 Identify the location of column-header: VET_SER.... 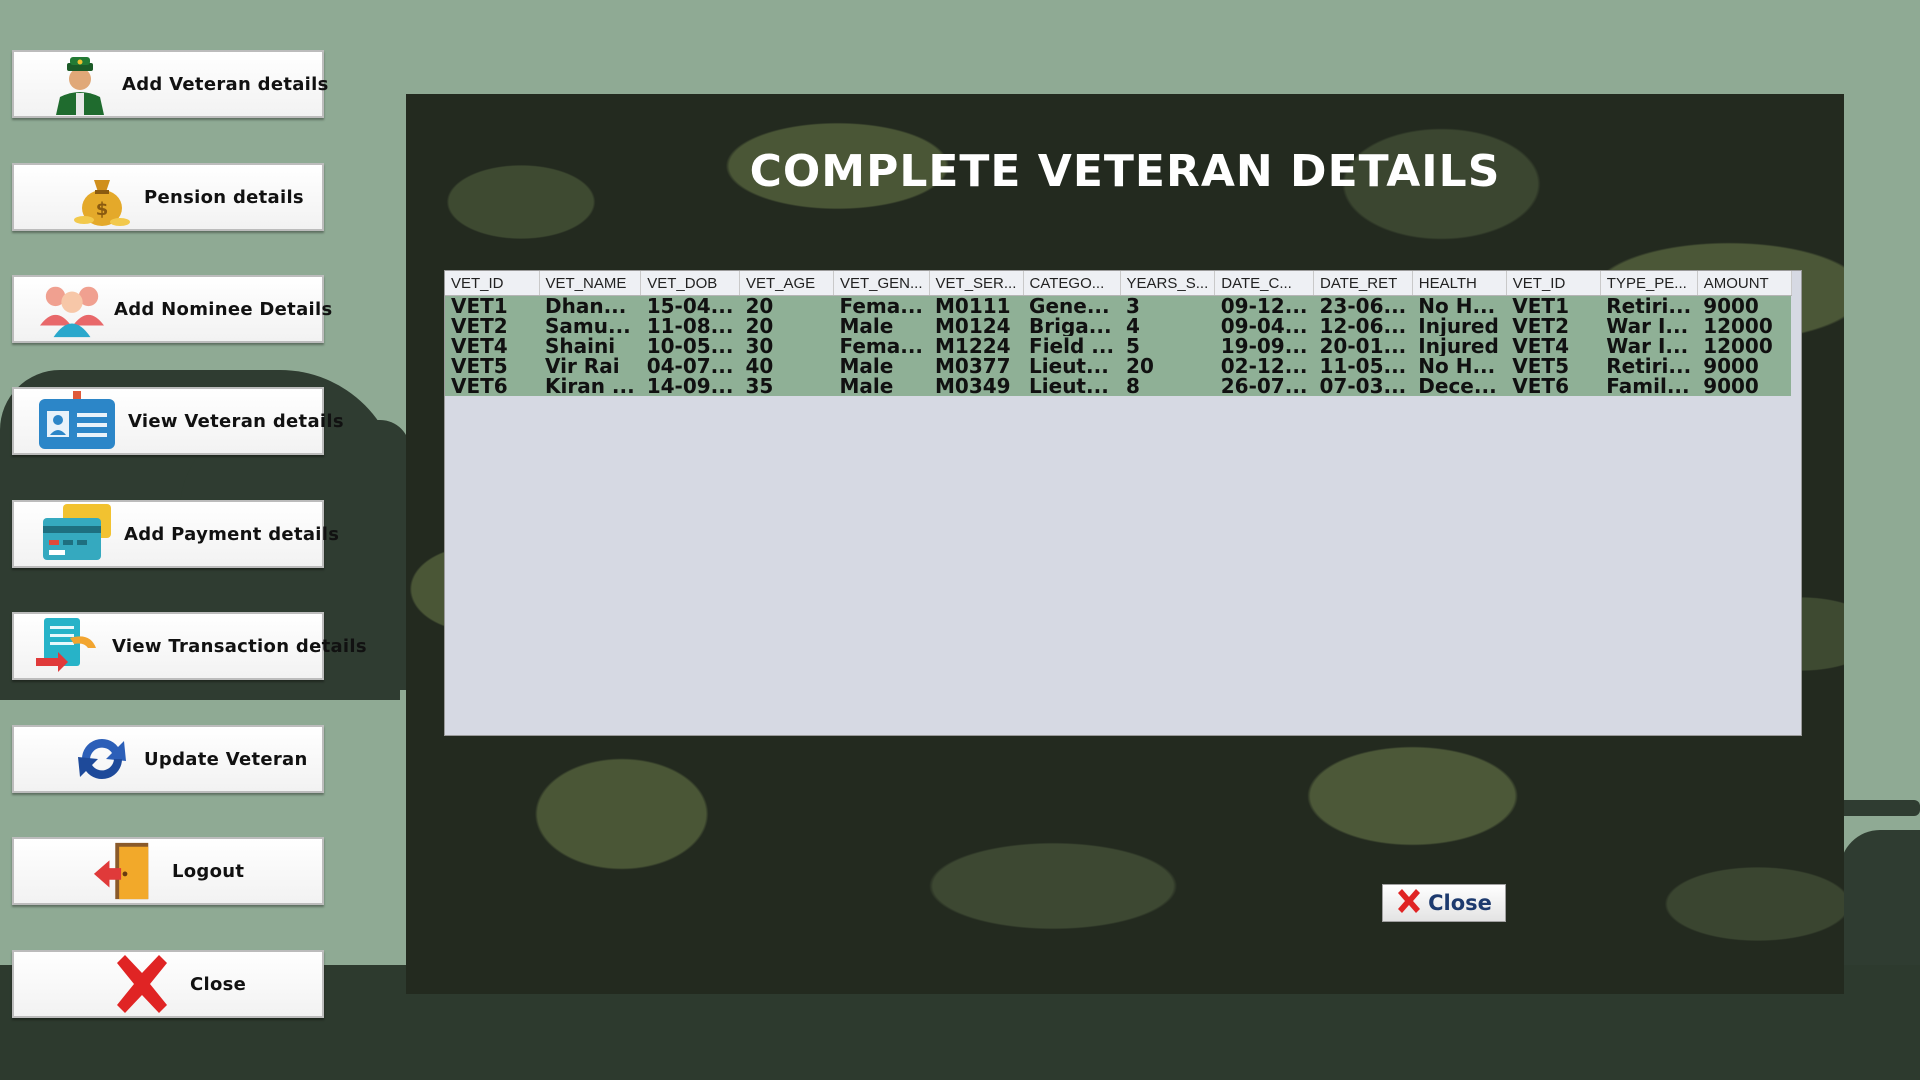
(976, 283).